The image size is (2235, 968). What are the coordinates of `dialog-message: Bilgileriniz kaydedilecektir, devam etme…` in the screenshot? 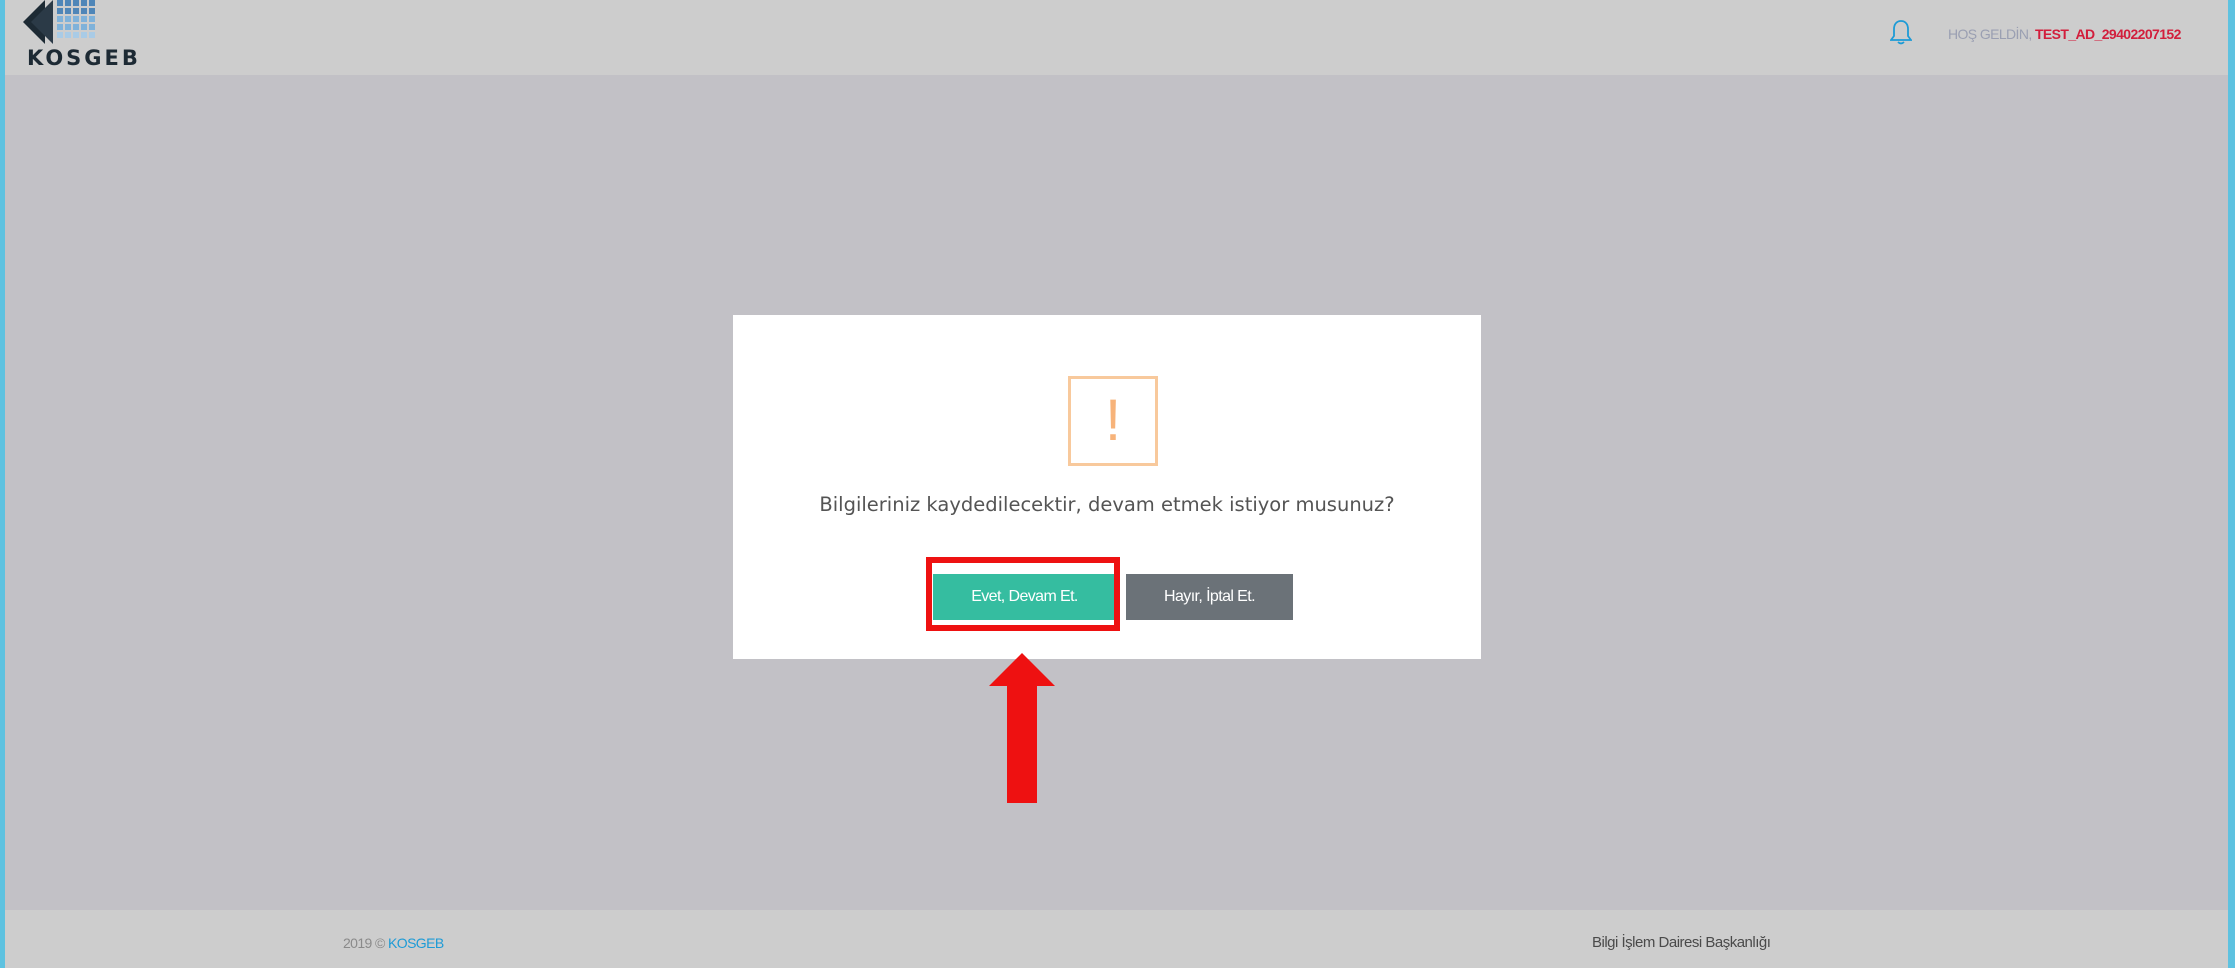 It's located at (1107, 504).